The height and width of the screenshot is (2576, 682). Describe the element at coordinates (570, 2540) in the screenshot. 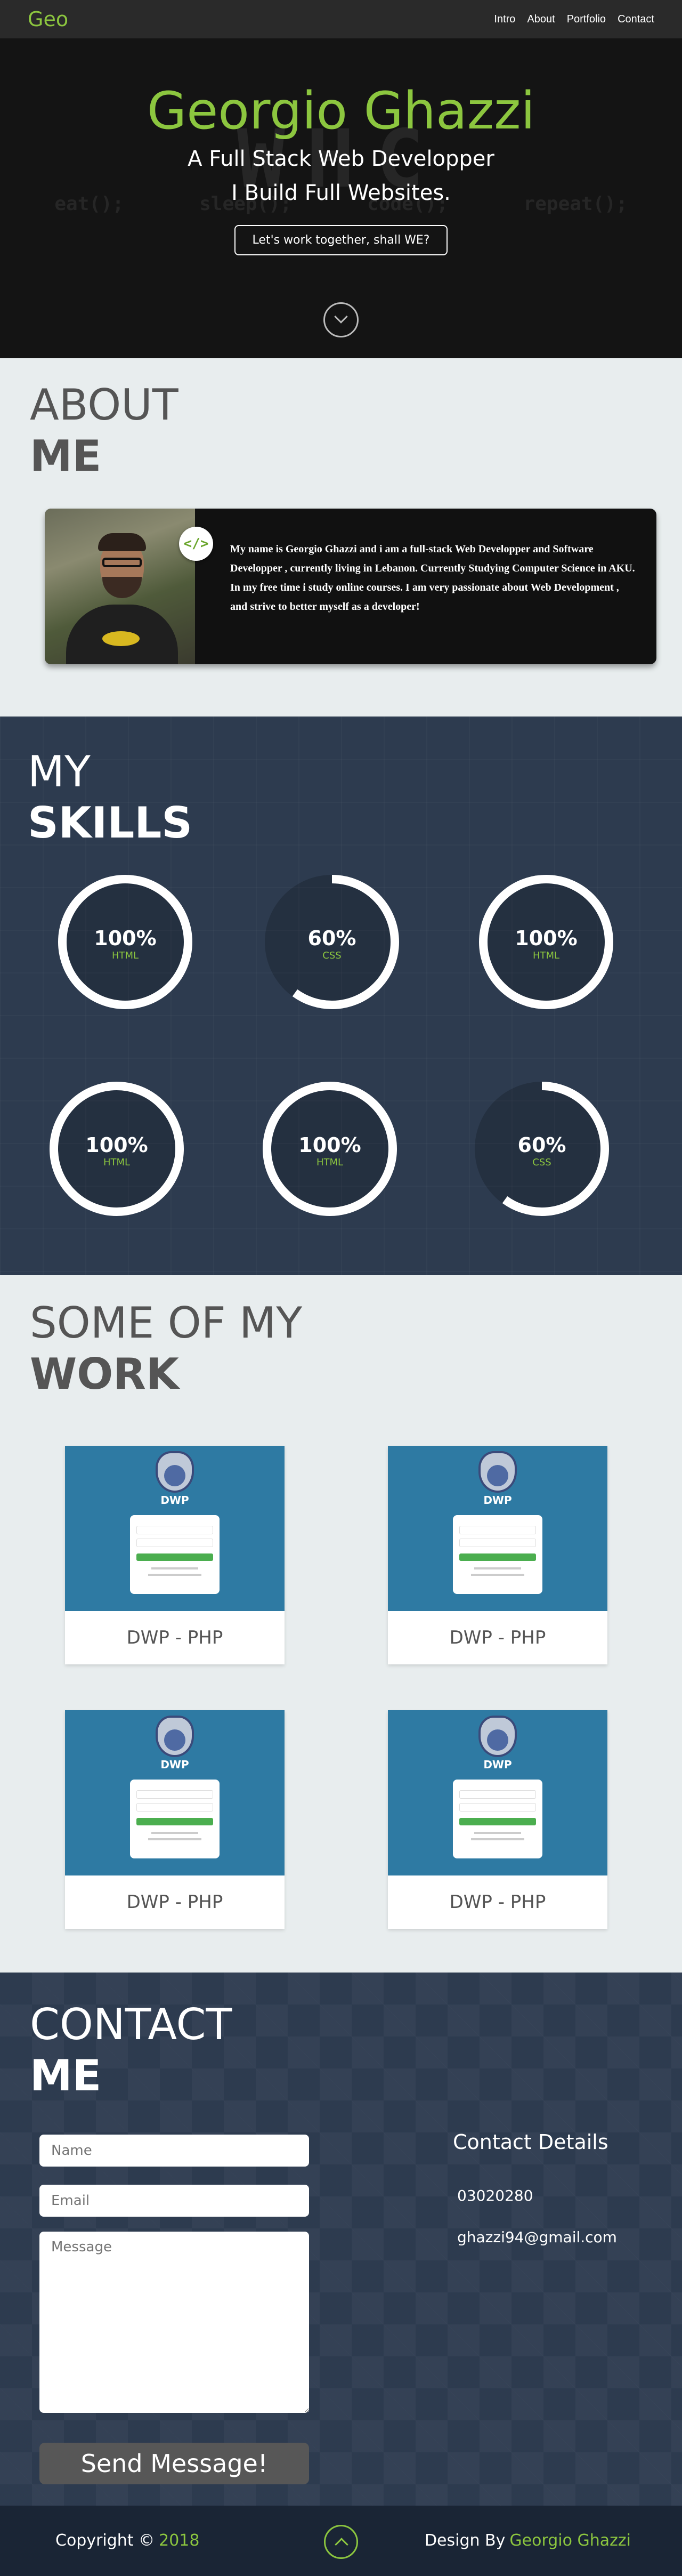

I see `designer-name: Georgio Ghazzi` at that location.